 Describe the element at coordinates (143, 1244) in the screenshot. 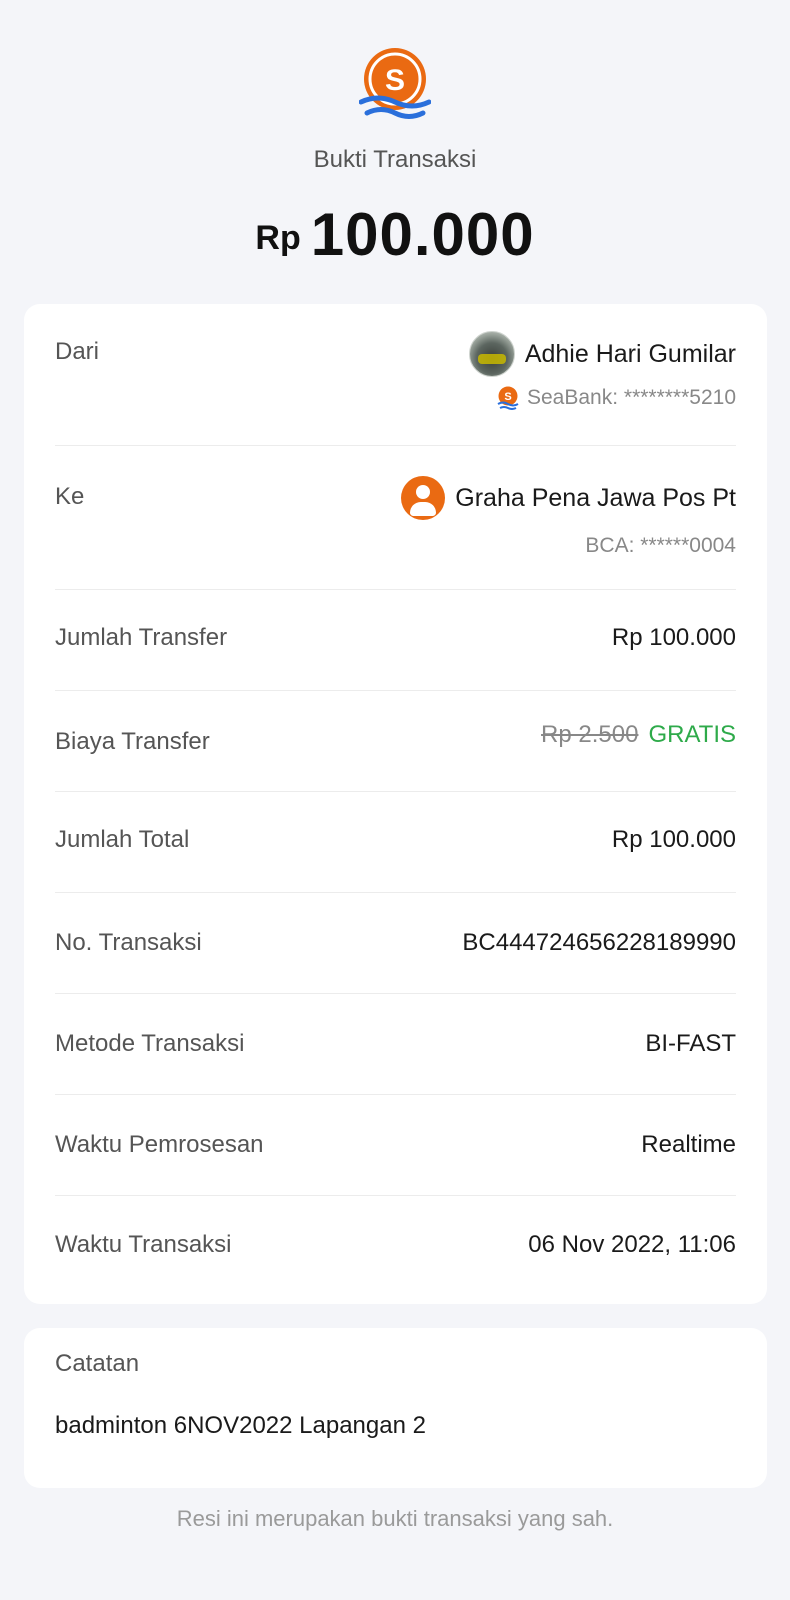

I see `transaction-time-label: Waktu Transaksi` at that location.